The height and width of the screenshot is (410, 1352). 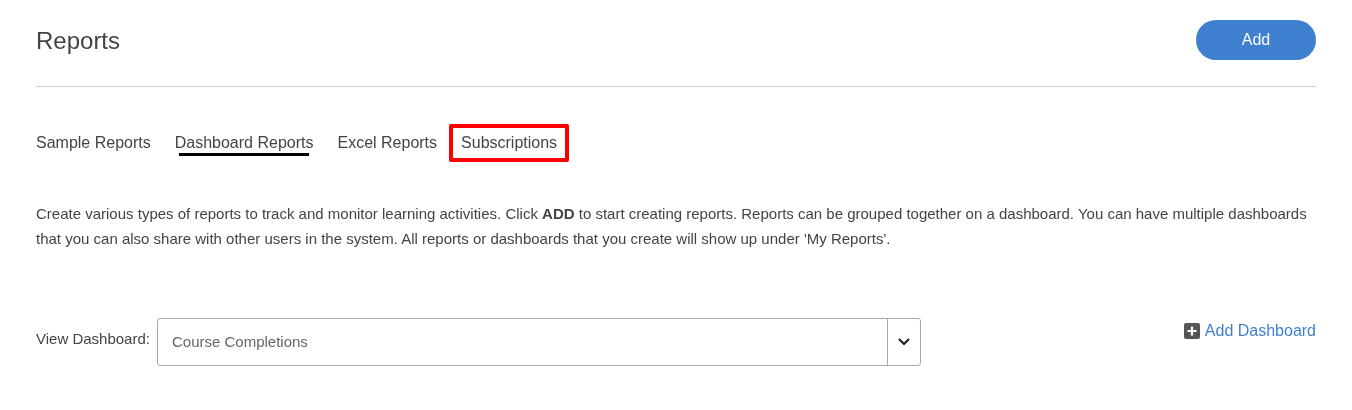 I want to click on tab: Excel Reports, so click(x=387, y=143).